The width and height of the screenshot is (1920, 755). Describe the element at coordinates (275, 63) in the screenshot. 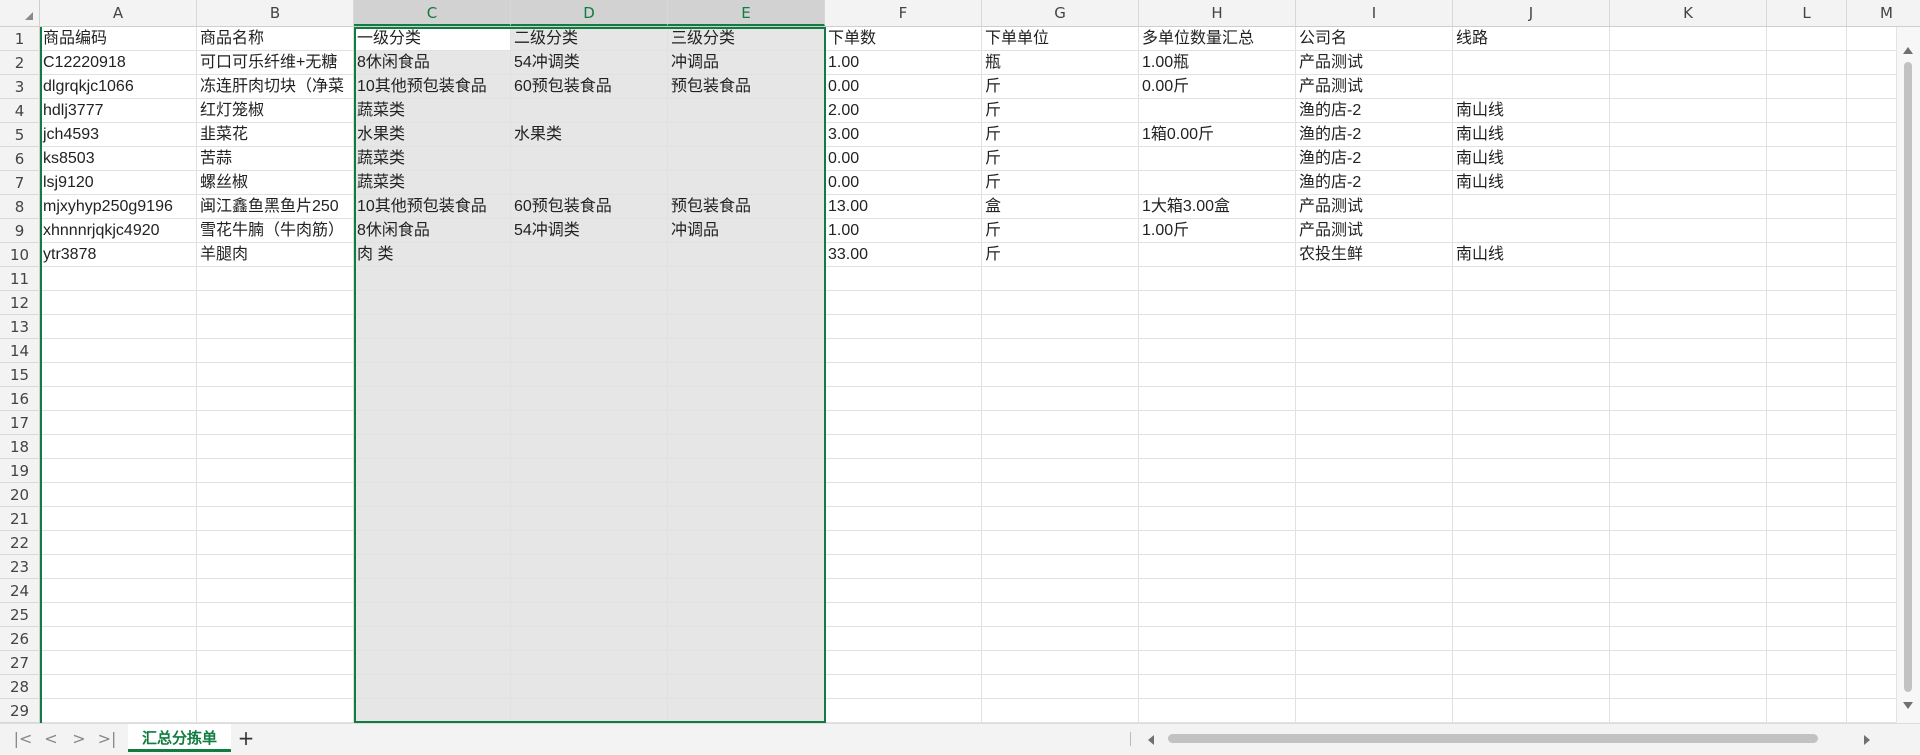

I see `cell-b2: 可口可乐纤维+无糖` at that location.